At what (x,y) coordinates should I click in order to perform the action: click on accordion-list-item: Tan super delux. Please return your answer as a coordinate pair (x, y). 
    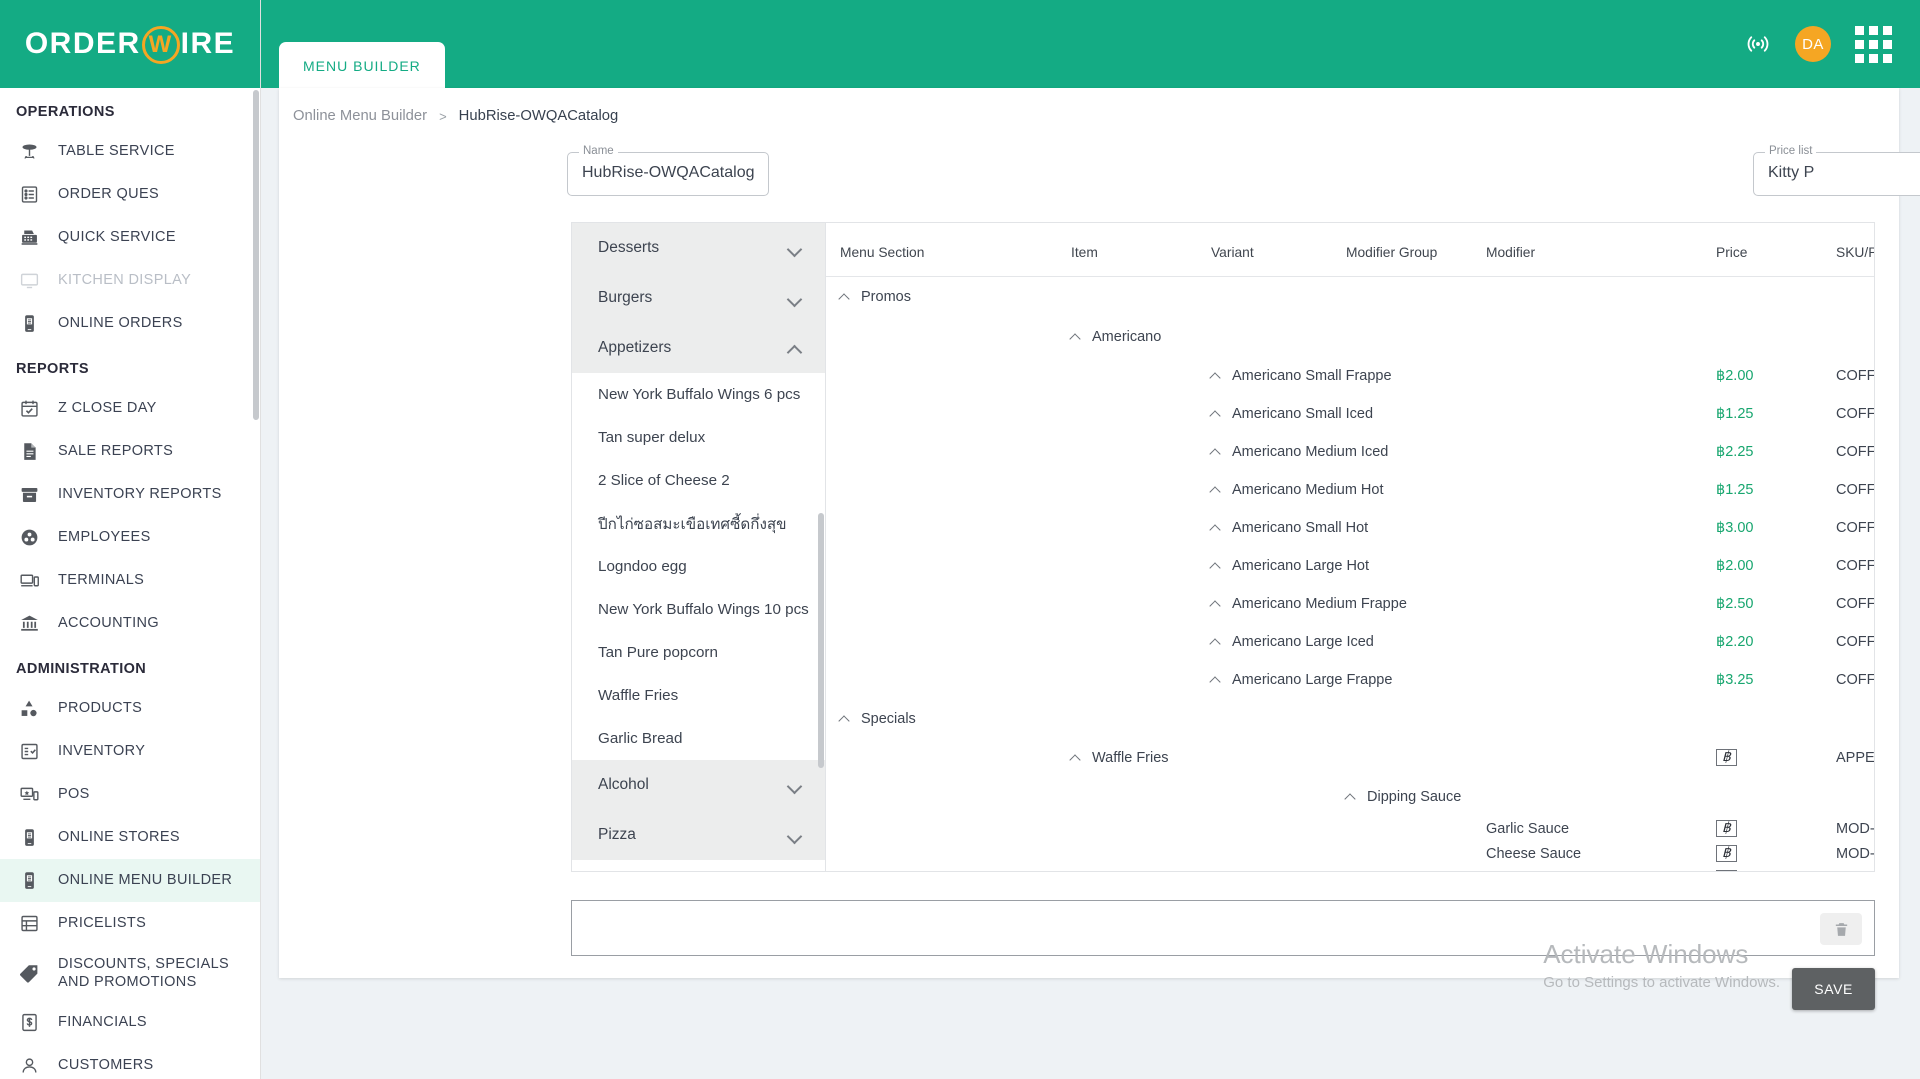
    Looking at the image, I should click on (698, 437).